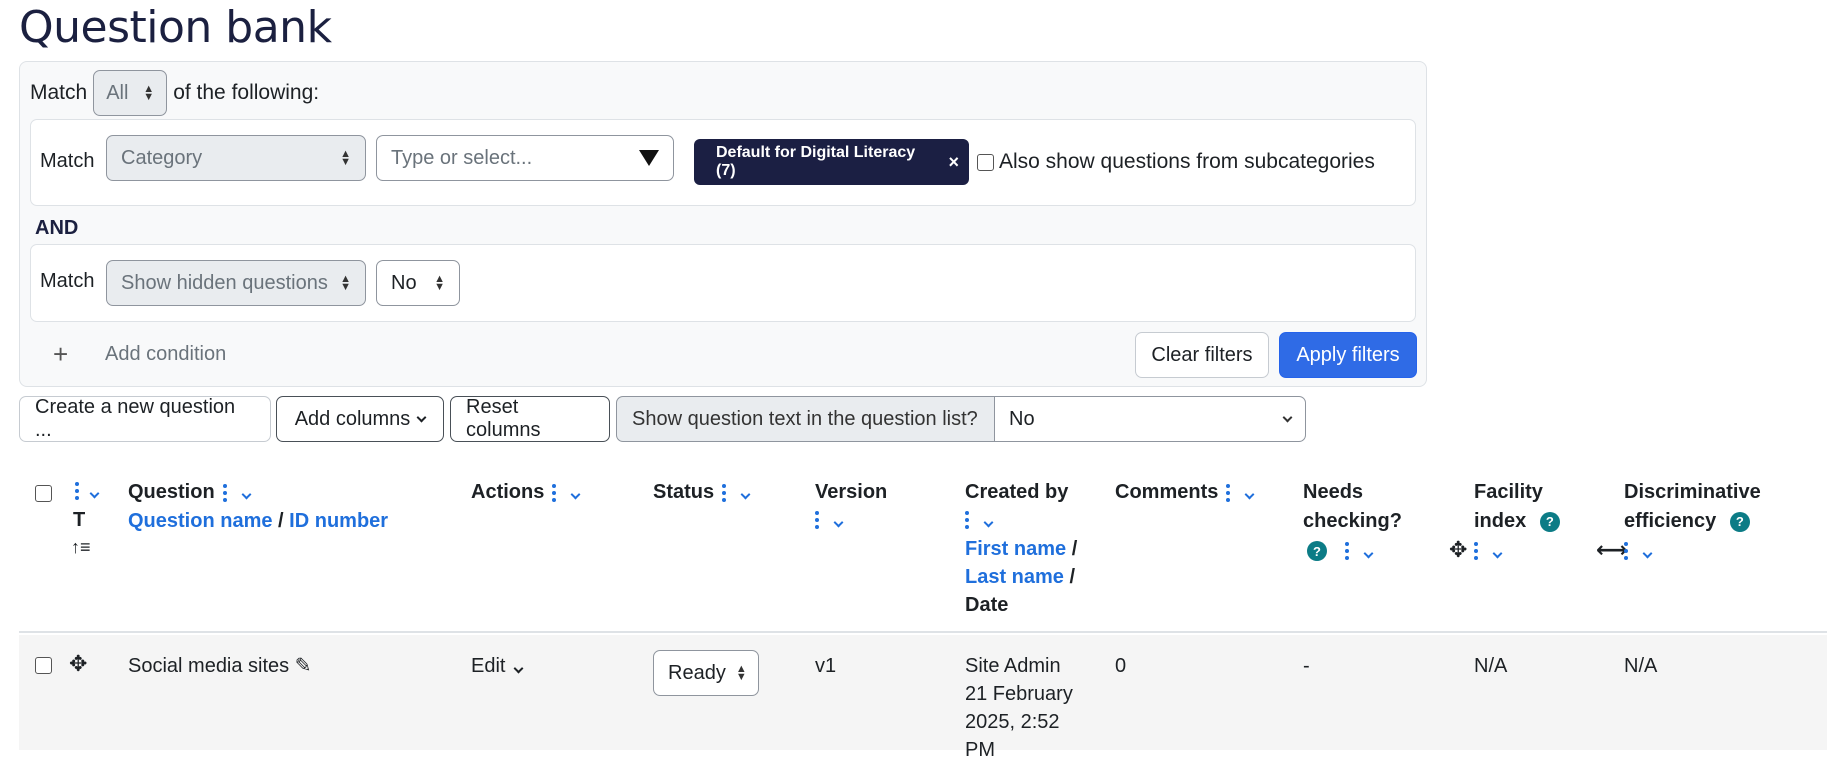  Describe the element at coordinates (530, 419) in the screenshot. I see `reset-columns-button: Reset columns` at that location.